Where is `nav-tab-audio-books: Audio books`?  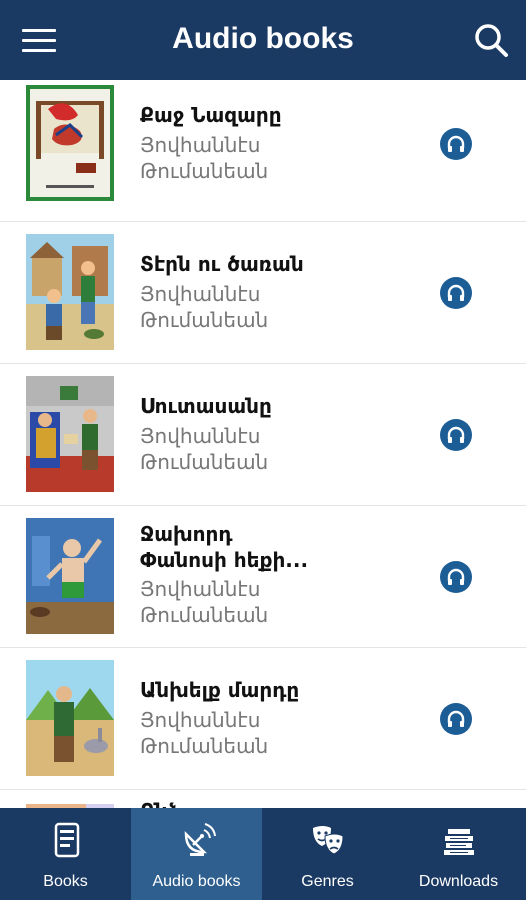
nav-tab-audio-books: Audio books is located at coordinates (196, 854).